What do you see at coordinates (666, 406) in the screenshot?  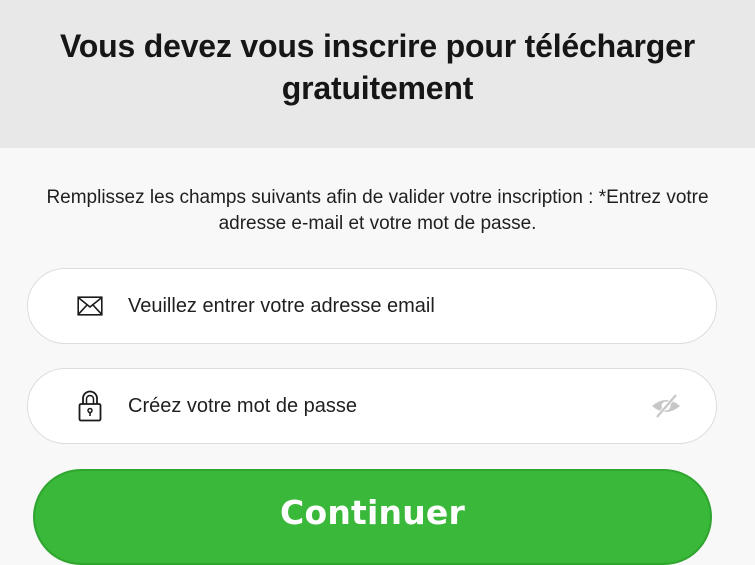 I see `eye-slash-icon` at bounding box center [666, 406].